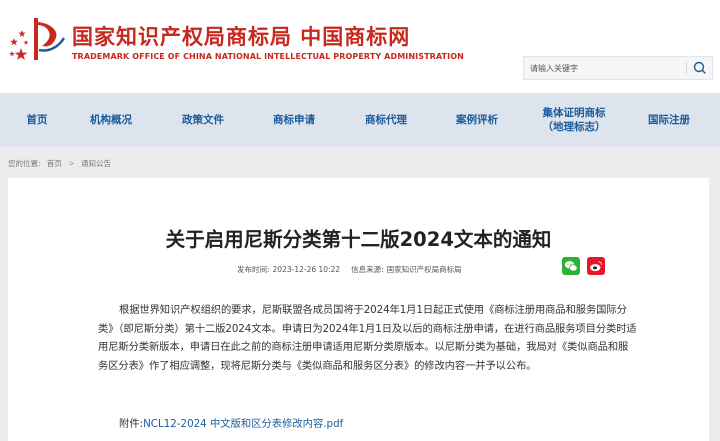 The width and height of the screenshot is (720, 441). I want to click on attachment: 附件:NCL12-2024 中文版和区分表修改内容.pdf, so click(231, 422).